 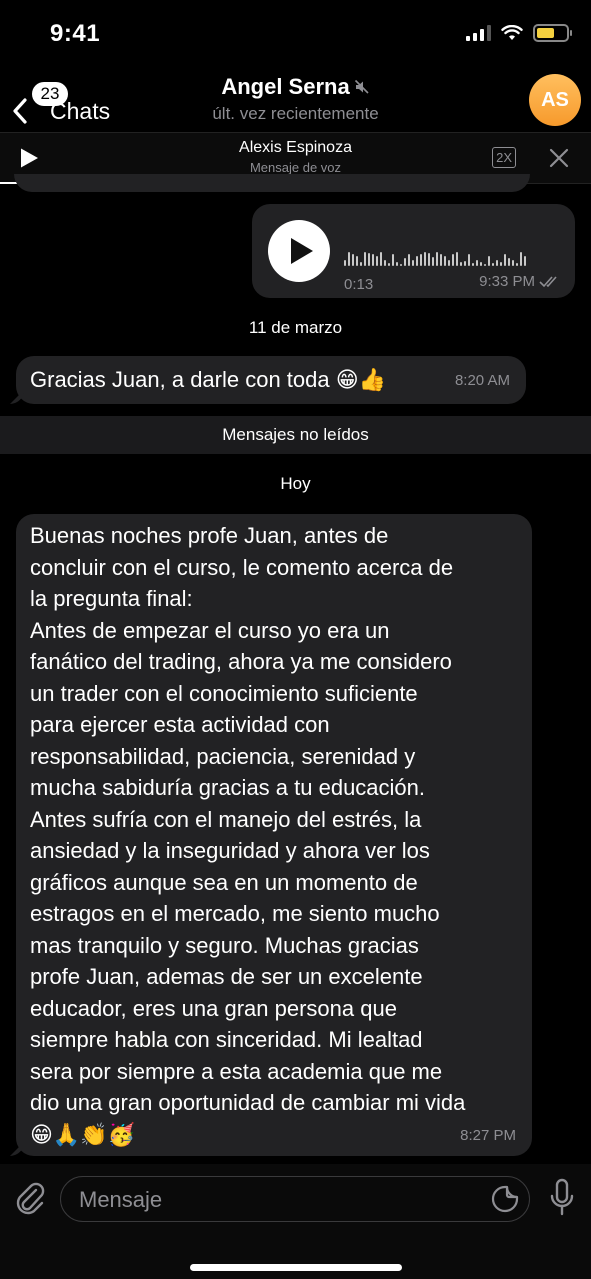 I want to click on message-input-placeholder: Mensaje, so click(x=121, y=1199).